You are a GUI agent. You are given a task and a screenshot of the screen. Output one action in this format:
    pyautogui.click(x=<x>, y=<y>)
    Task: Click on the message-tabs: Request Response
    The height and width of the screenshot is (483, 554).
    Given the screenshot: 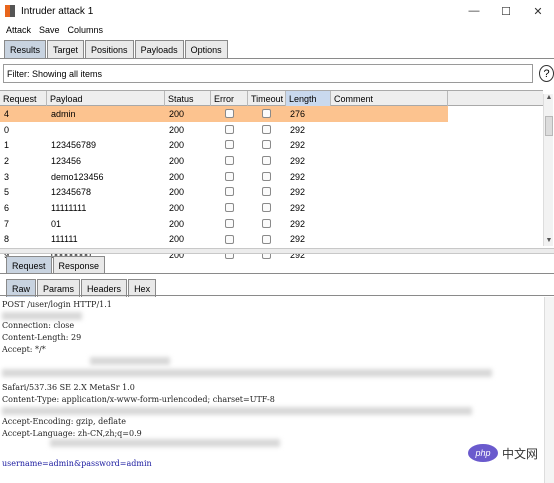 What is the action you would take?
    pyautogui.click(x=56, y=265)
    